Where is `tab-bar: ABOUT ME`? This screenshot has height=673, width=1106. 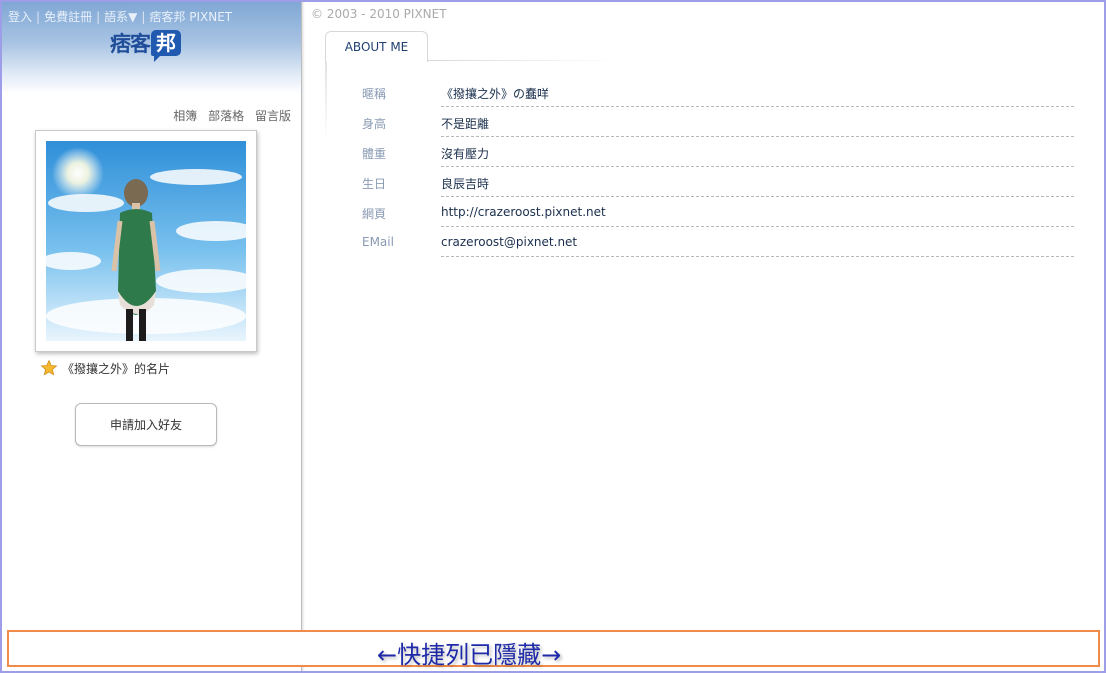 tab-bar: ABOUT ME is located at coordinates (472, 46).